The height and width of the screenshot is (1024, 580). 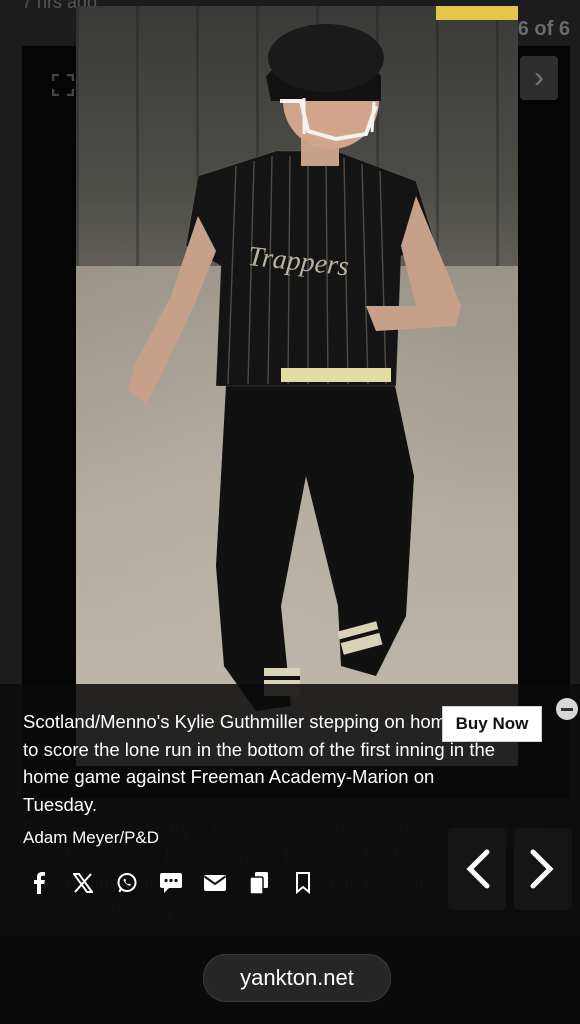 What do you see at coordinates (39, 883) in the screenshot?
I see `facebook-icon` at bounding box center [39, 883].